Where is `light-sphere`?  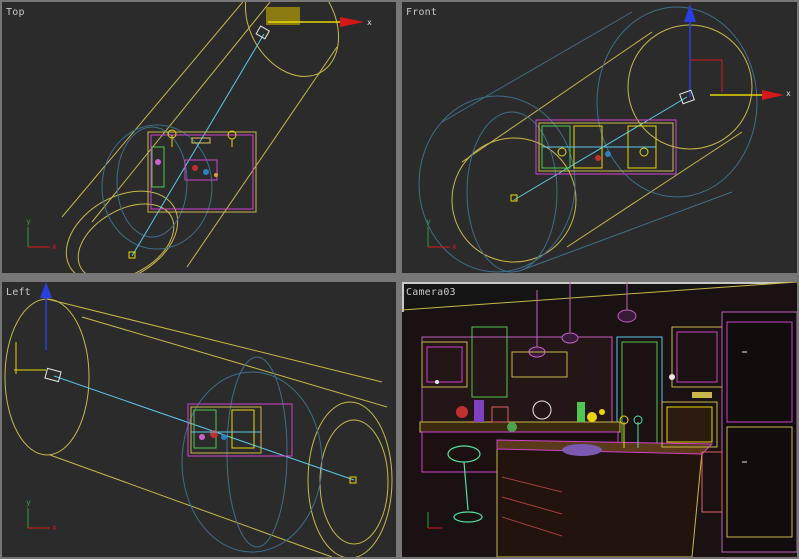
light-sphere is located at coordinates (252, 454).